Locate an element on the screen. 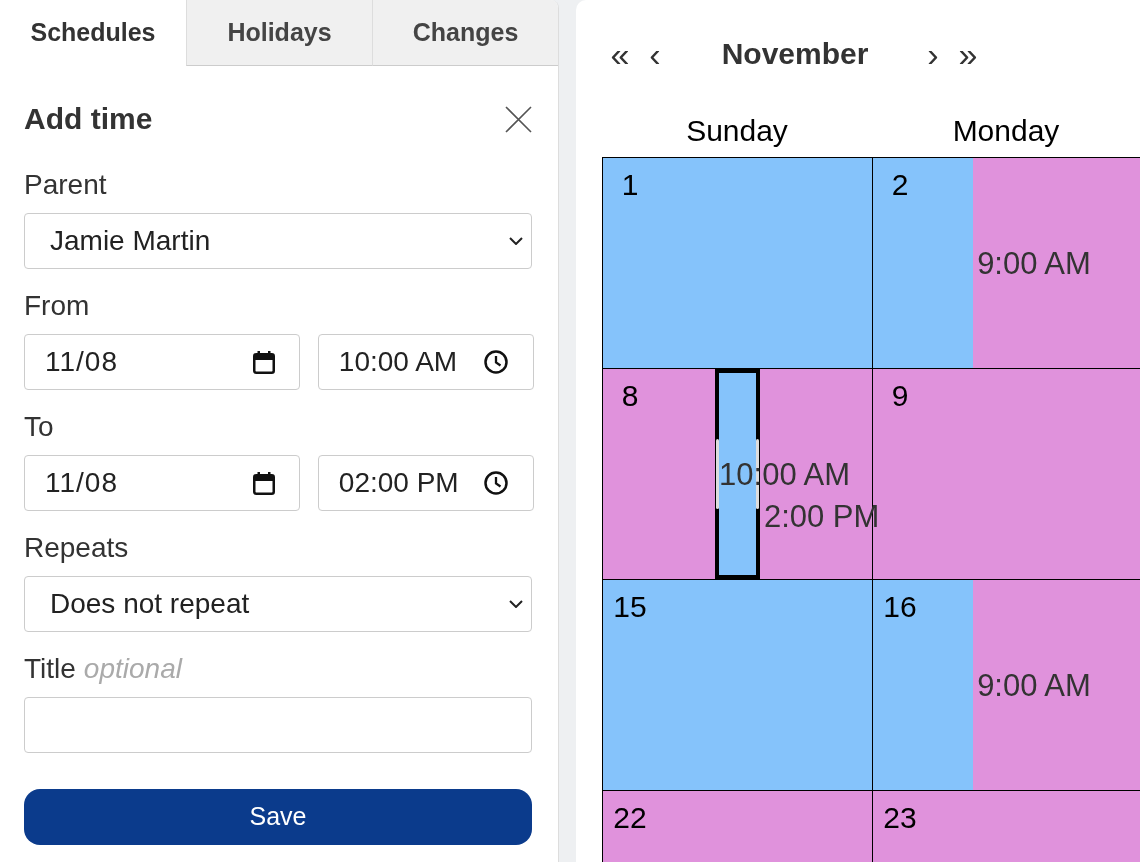 The width and height of the screenshot is (1140, 862). day-number: 1 is located at coordinates (630, 185).